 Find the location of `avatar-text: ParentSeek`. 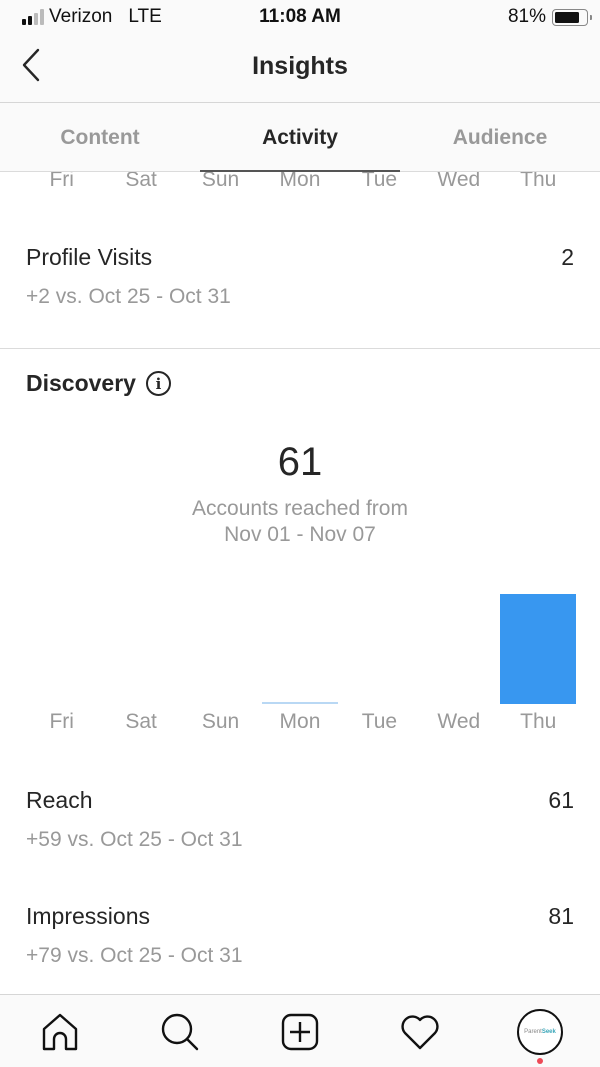

avatar-text: ParentSeek is located at coordinates (540, 1032).